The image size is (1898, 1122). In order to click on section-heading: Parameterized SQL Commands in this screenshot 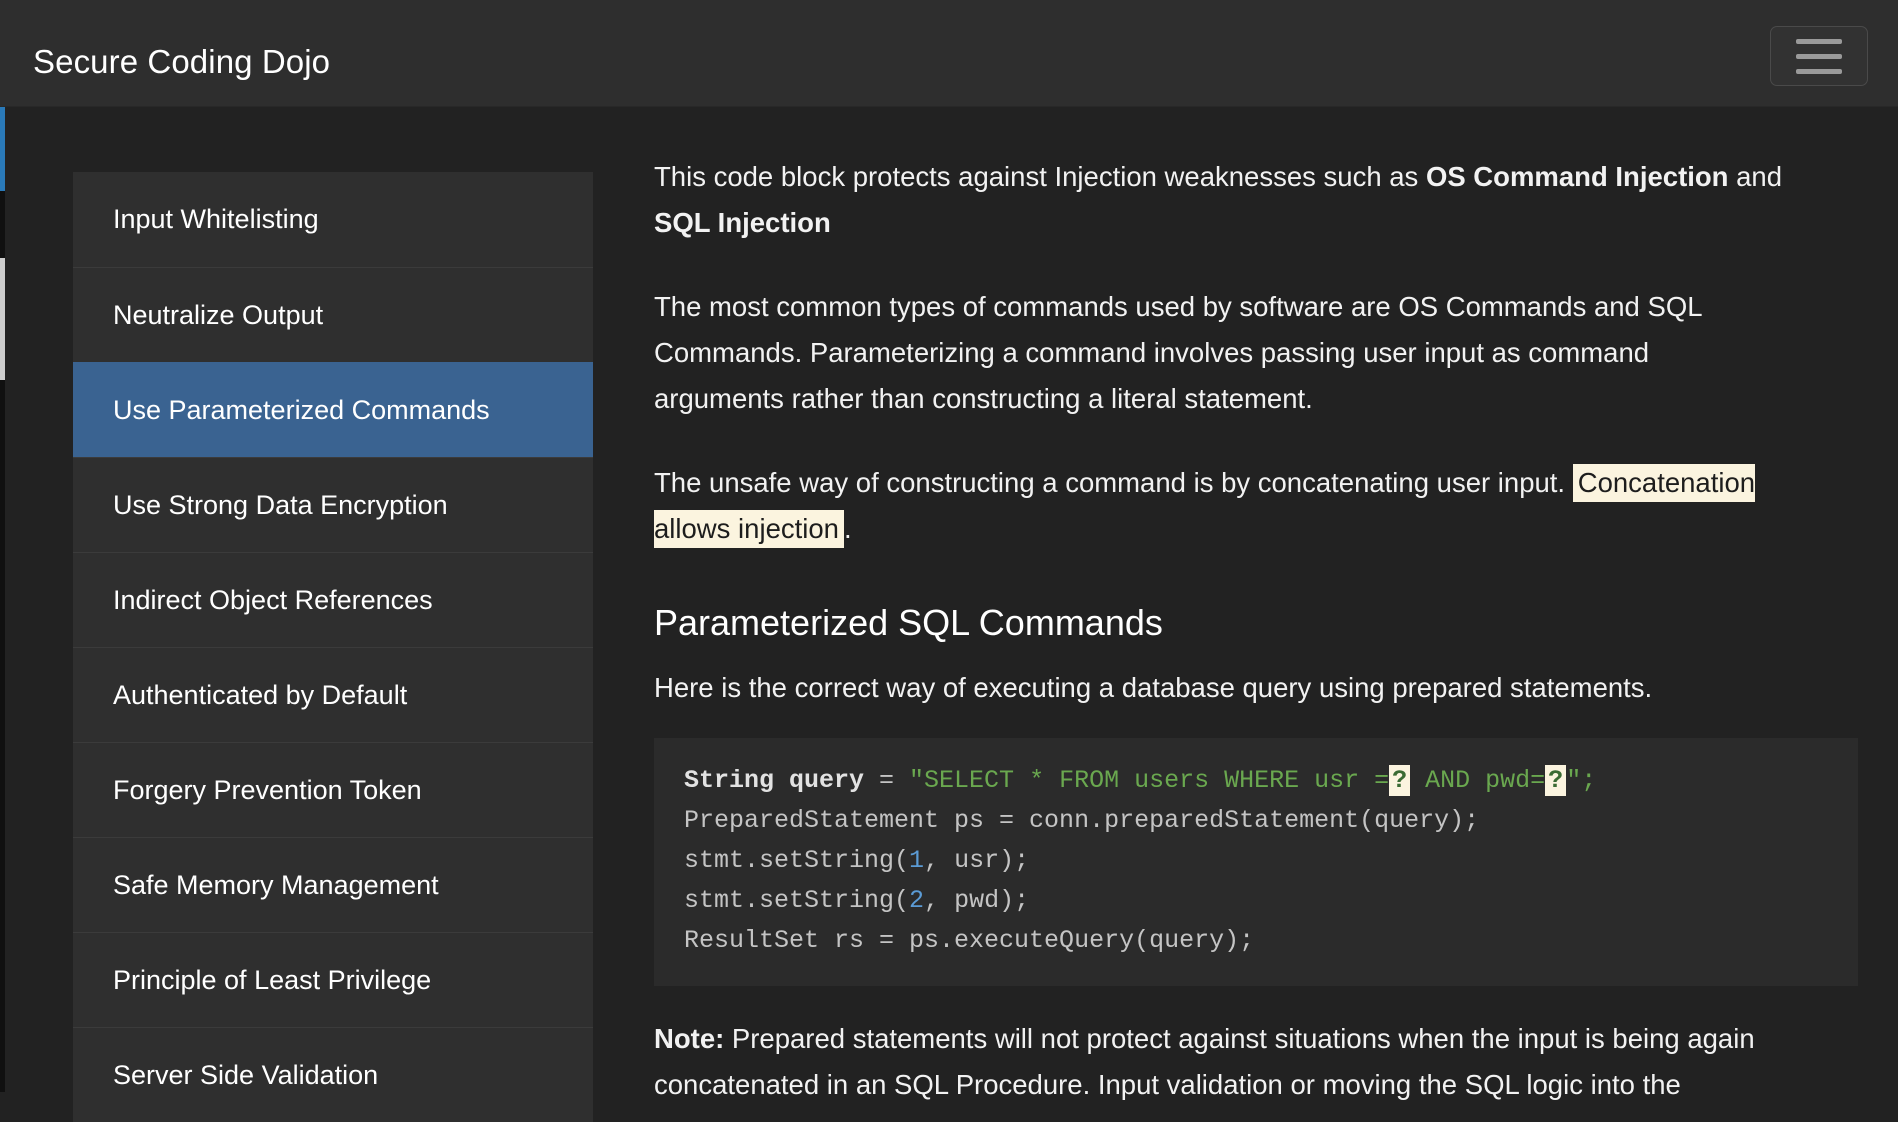, I will do `click(908, 622)`.